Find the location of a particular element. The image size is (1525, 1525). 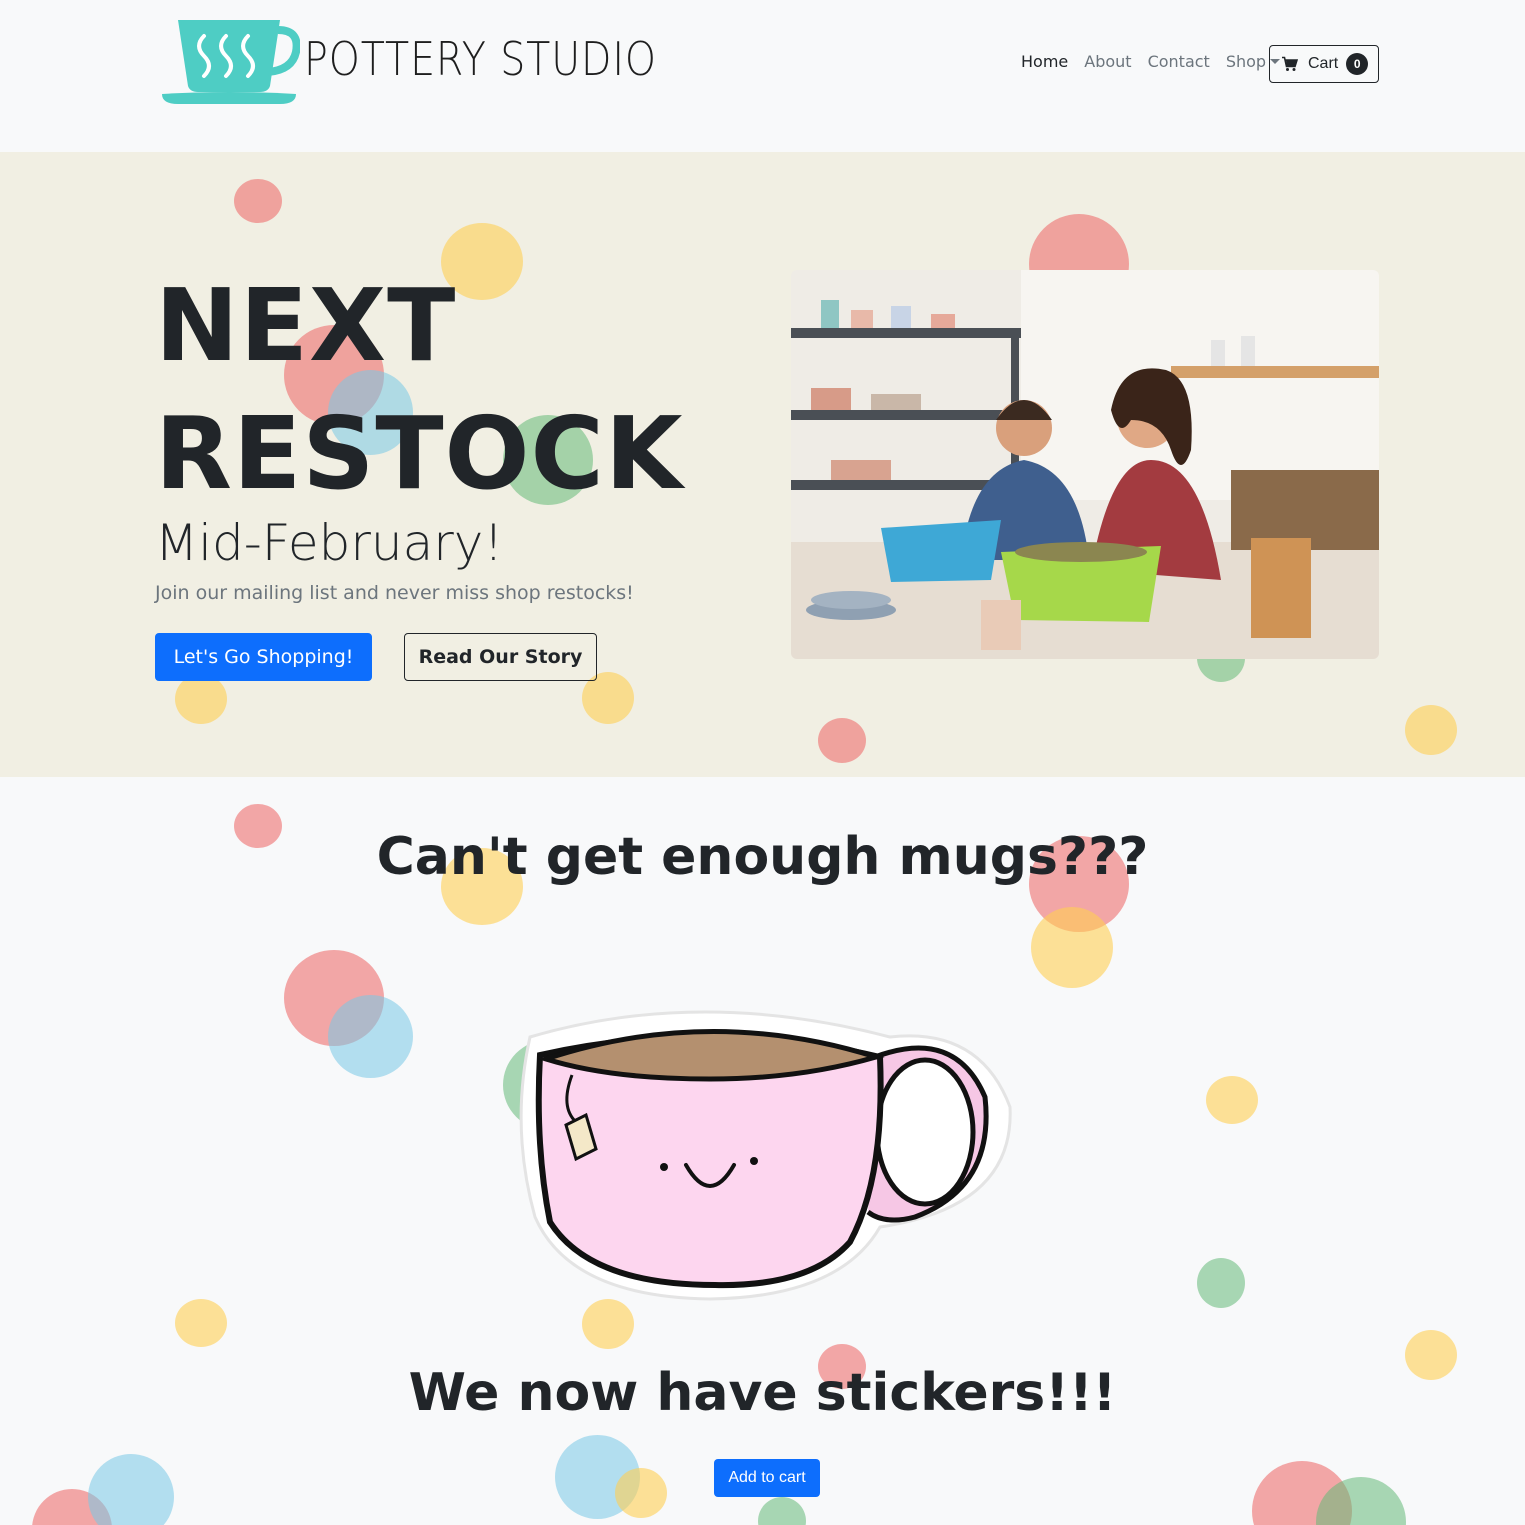

cart-button: Cart 0 is located at coordinates (1324, 64).